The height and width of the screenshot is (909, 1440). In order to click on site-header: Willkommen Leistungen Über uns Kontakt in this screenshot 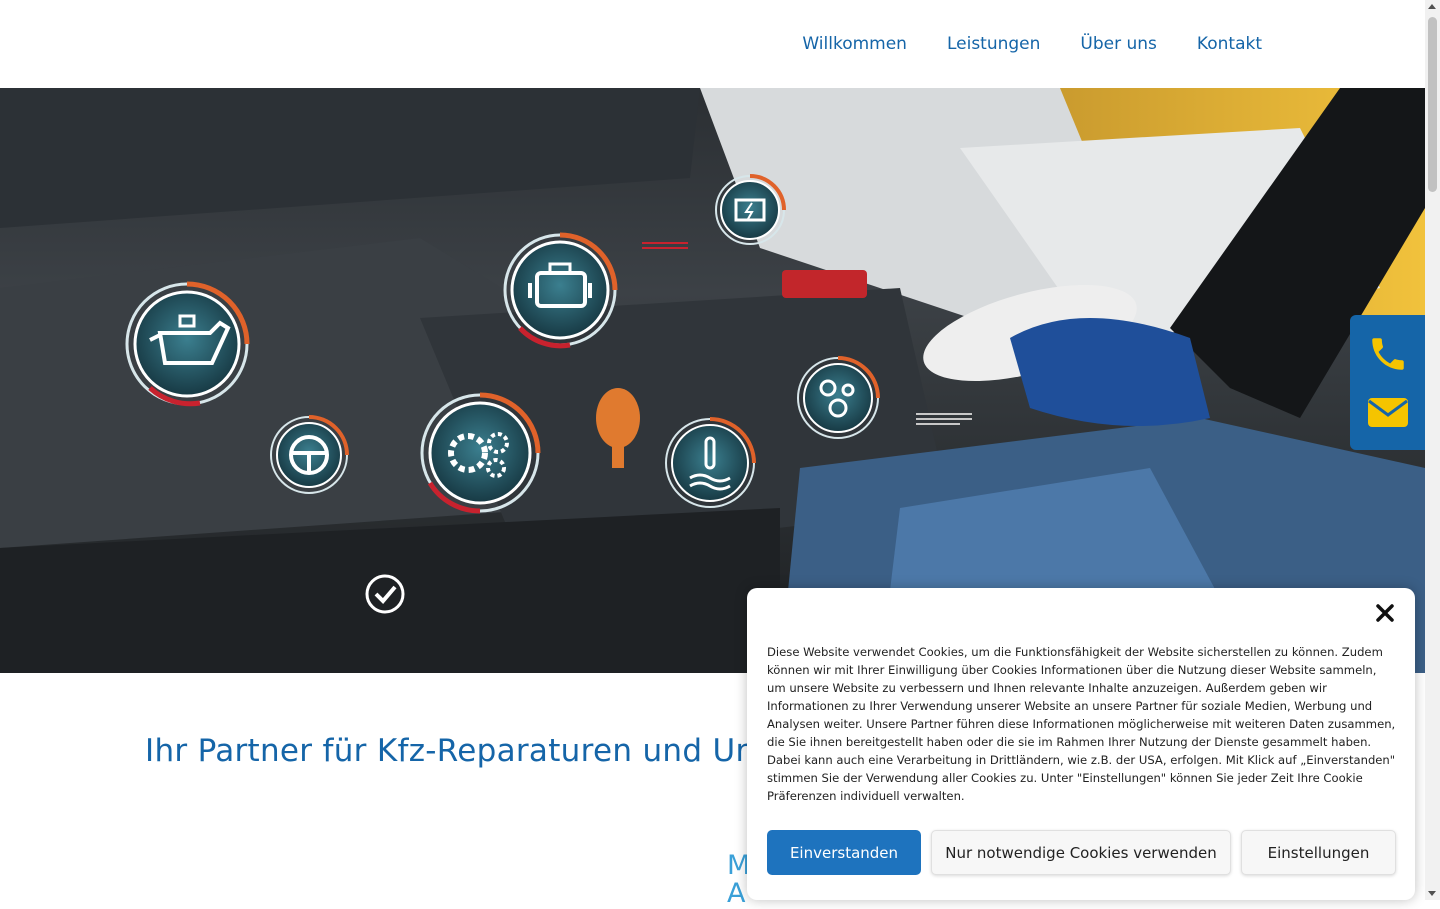, I will do `click(712, 44)`.